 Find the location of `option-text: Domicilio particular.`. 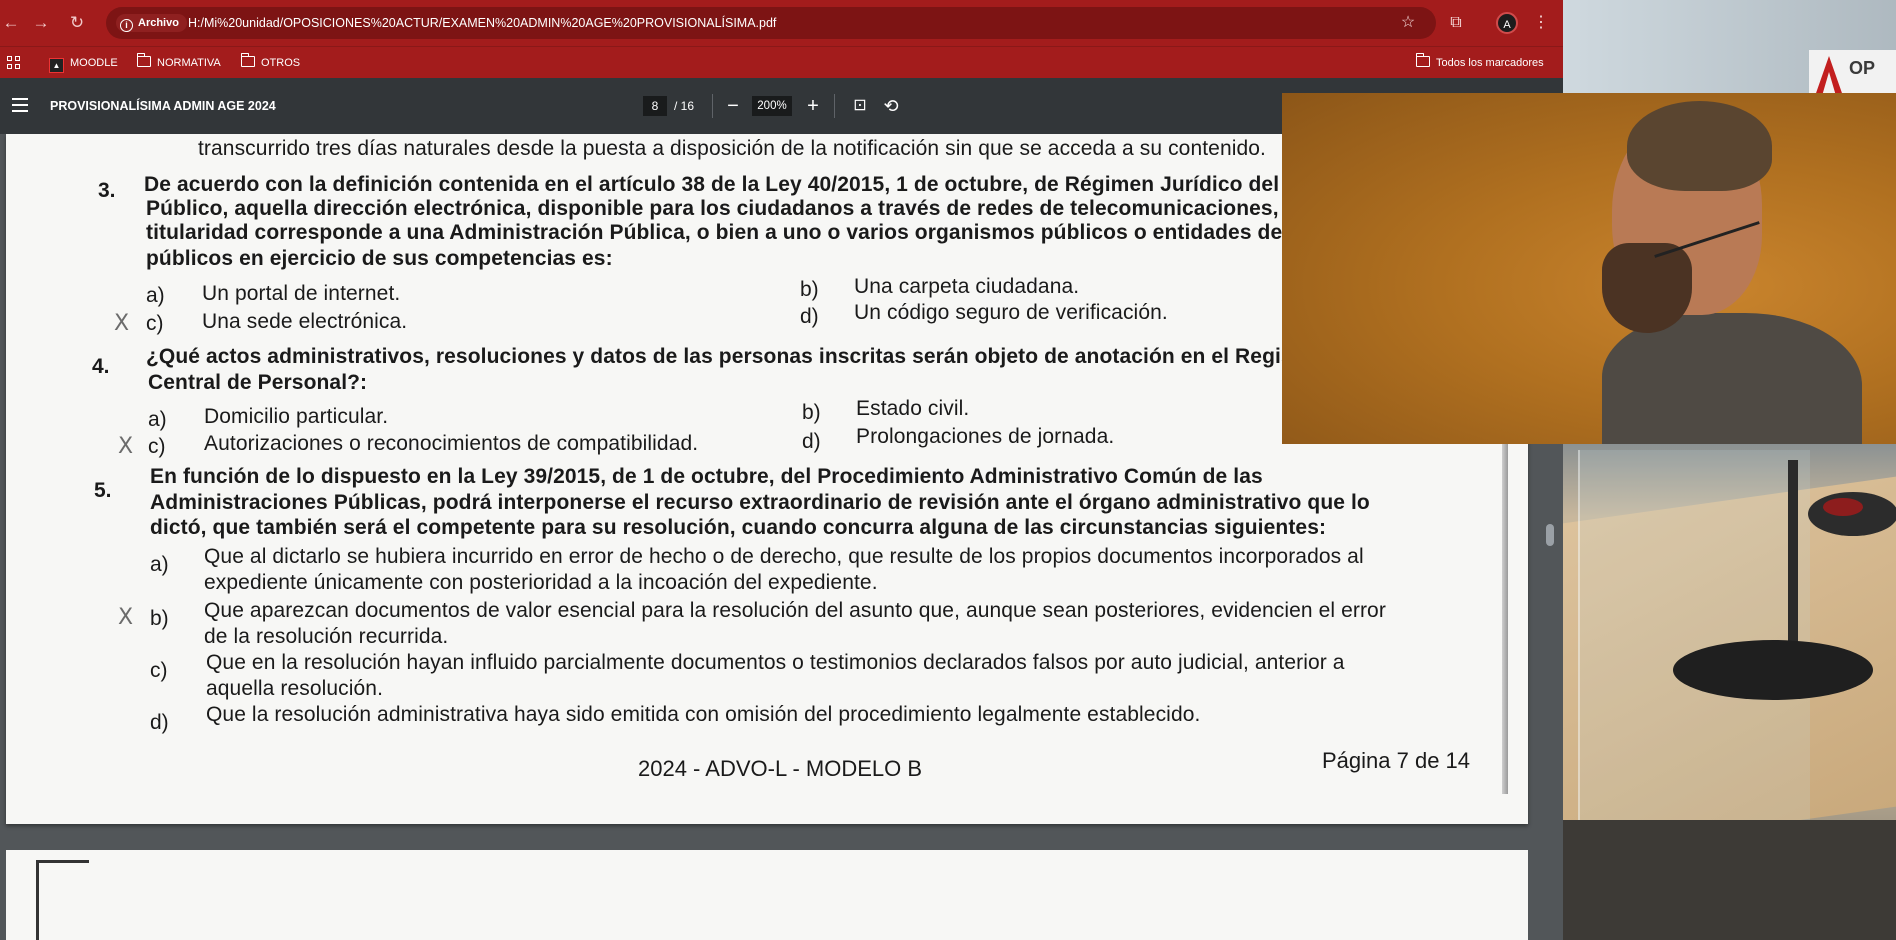

option-text: Domicilio particular. is located at coordinates (296, 416).